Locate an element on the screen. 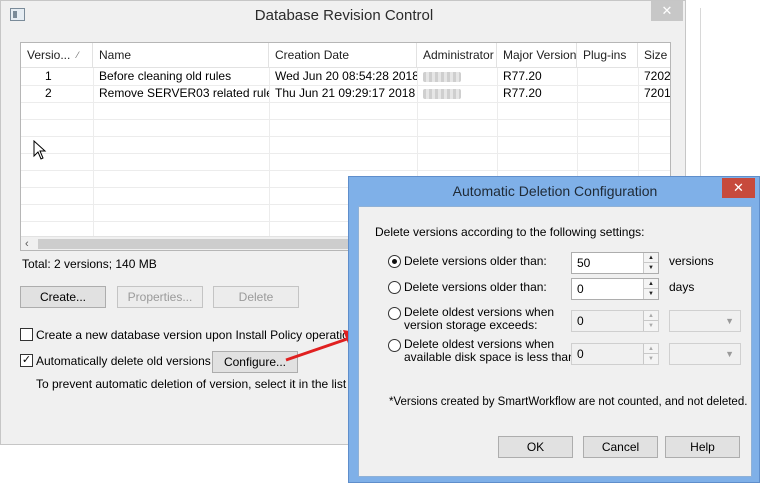 The image size is (762, 483). days-count-spinner: 0 ▲ ▼ is located at coordinates (615, 289).